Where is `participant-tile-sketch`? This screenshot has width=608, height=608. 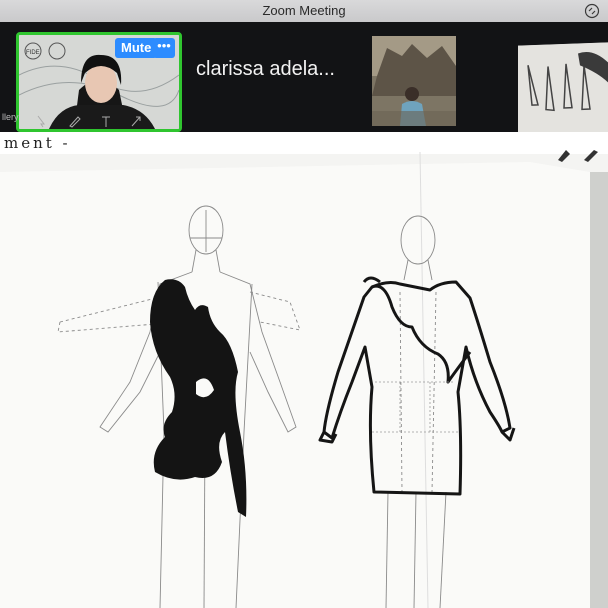
participant-tile-sketch is located at coordinates (563, 90).